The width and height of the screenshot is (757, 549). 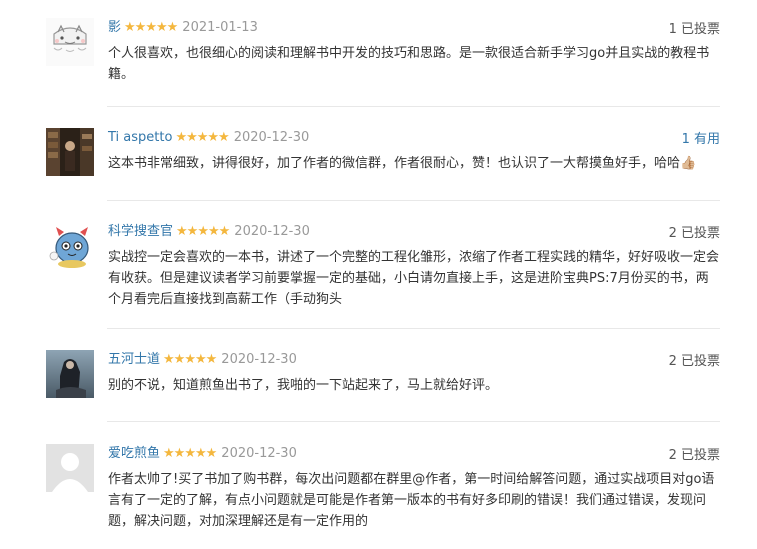 What do you see at coordinates (414, 232) in the screenshot?
I see `review-header: 科学搜查官 ★★★★★ 2020-12-30` at bounding box center [414, 232].